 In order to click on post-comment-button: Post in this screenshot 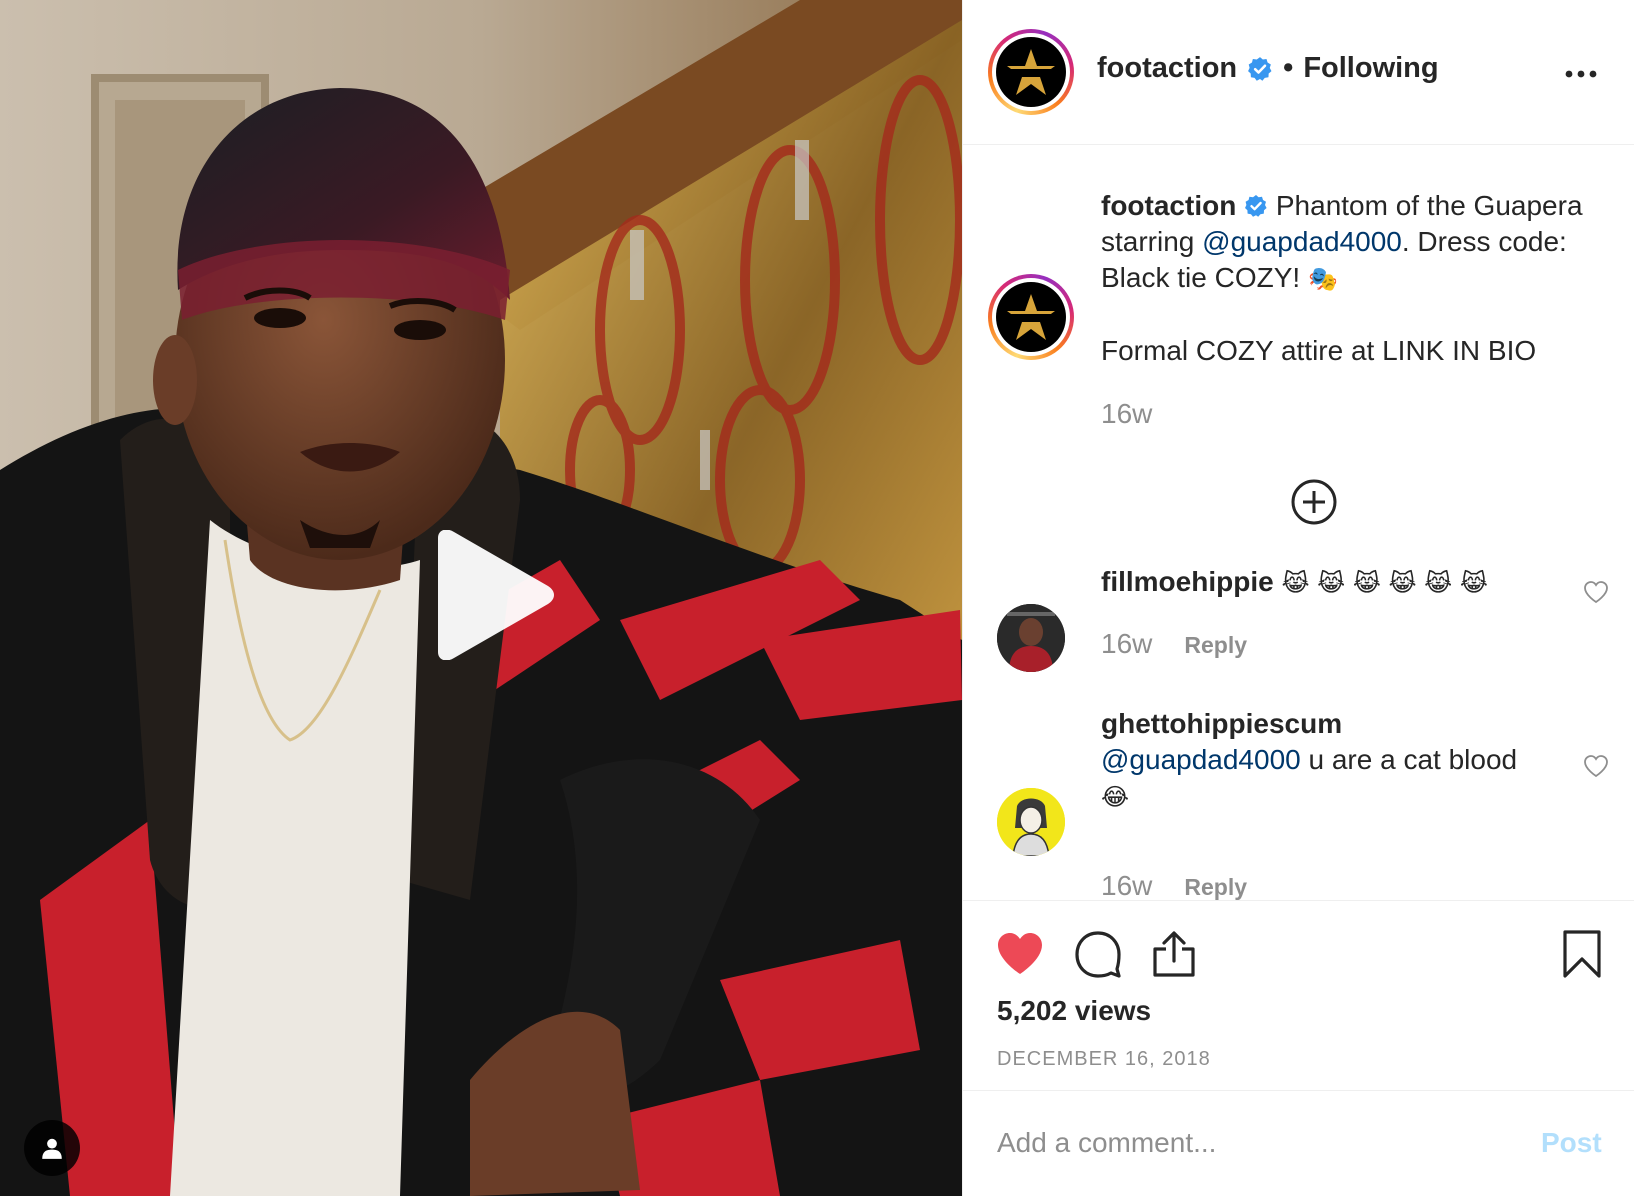, I will do `click(1571, 1143)`.